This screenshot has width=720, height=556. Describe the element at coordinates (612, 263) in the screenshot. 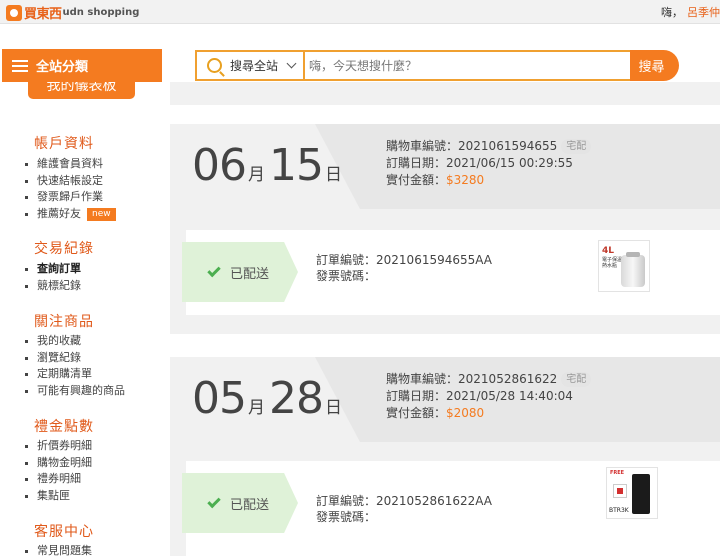

I see `product-caption: 電子保溫熱水瓶` at that location.